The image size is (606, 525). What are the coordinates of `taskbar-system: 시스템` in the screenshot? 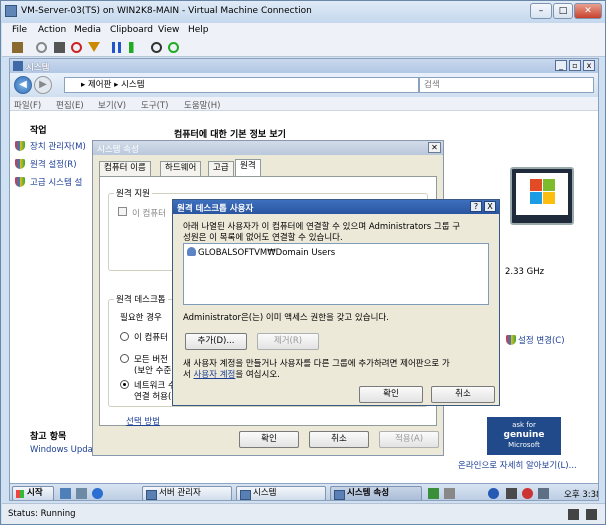 It's located at (281, 493).